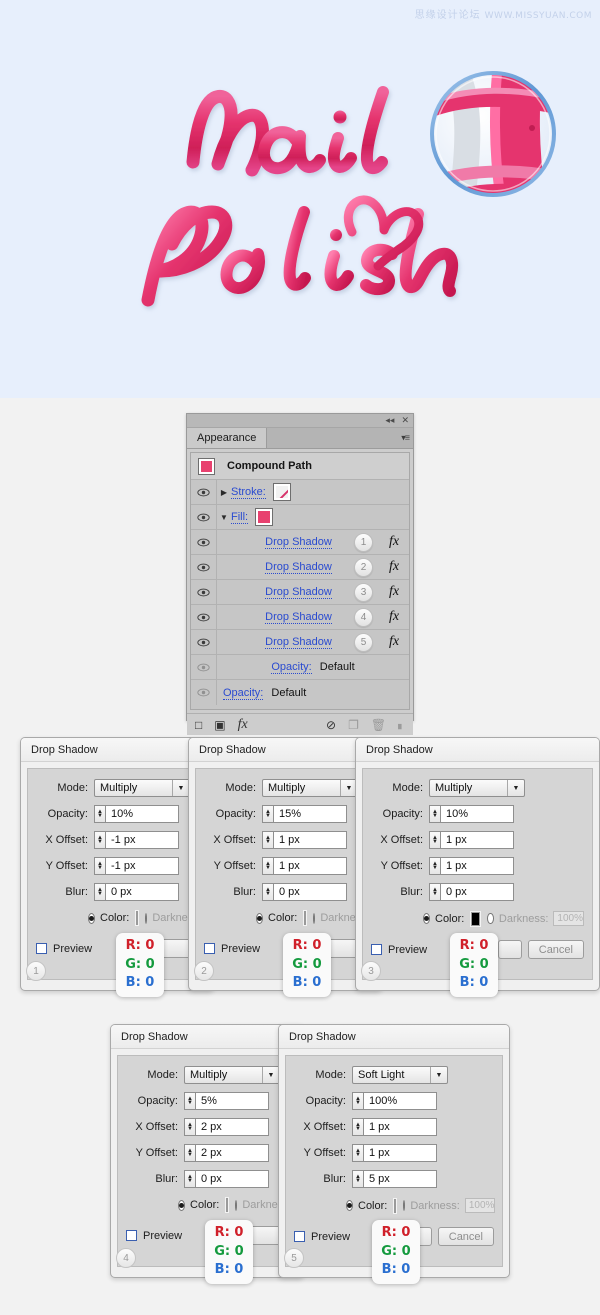 This screenshot has width=600, height=1315. Describe the element at coordinates (204, 517) in the screenshot. I see `fill-visibility-toggle` at that location.